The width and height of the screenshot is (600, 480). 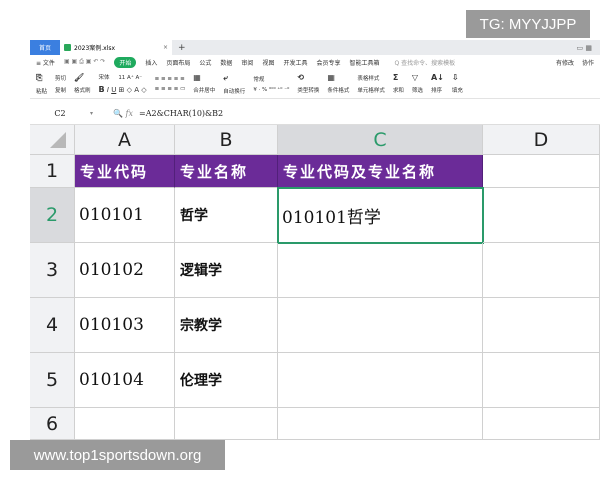 I want to click on cell-a3: 010102, so click(x=125, y=270).